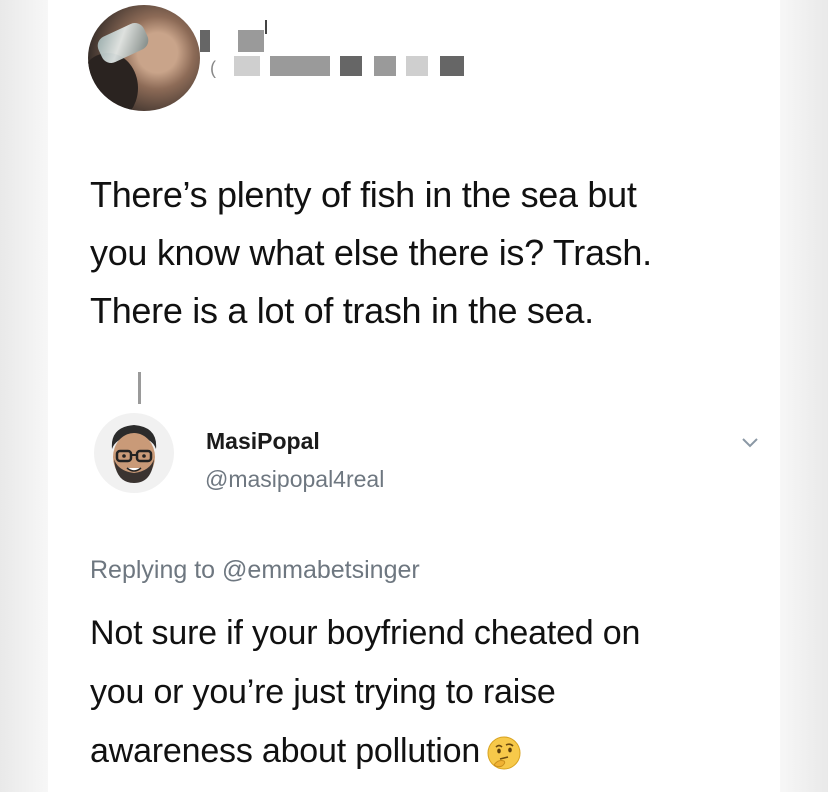  I want to click on redaction-mark, so click(266, 27).